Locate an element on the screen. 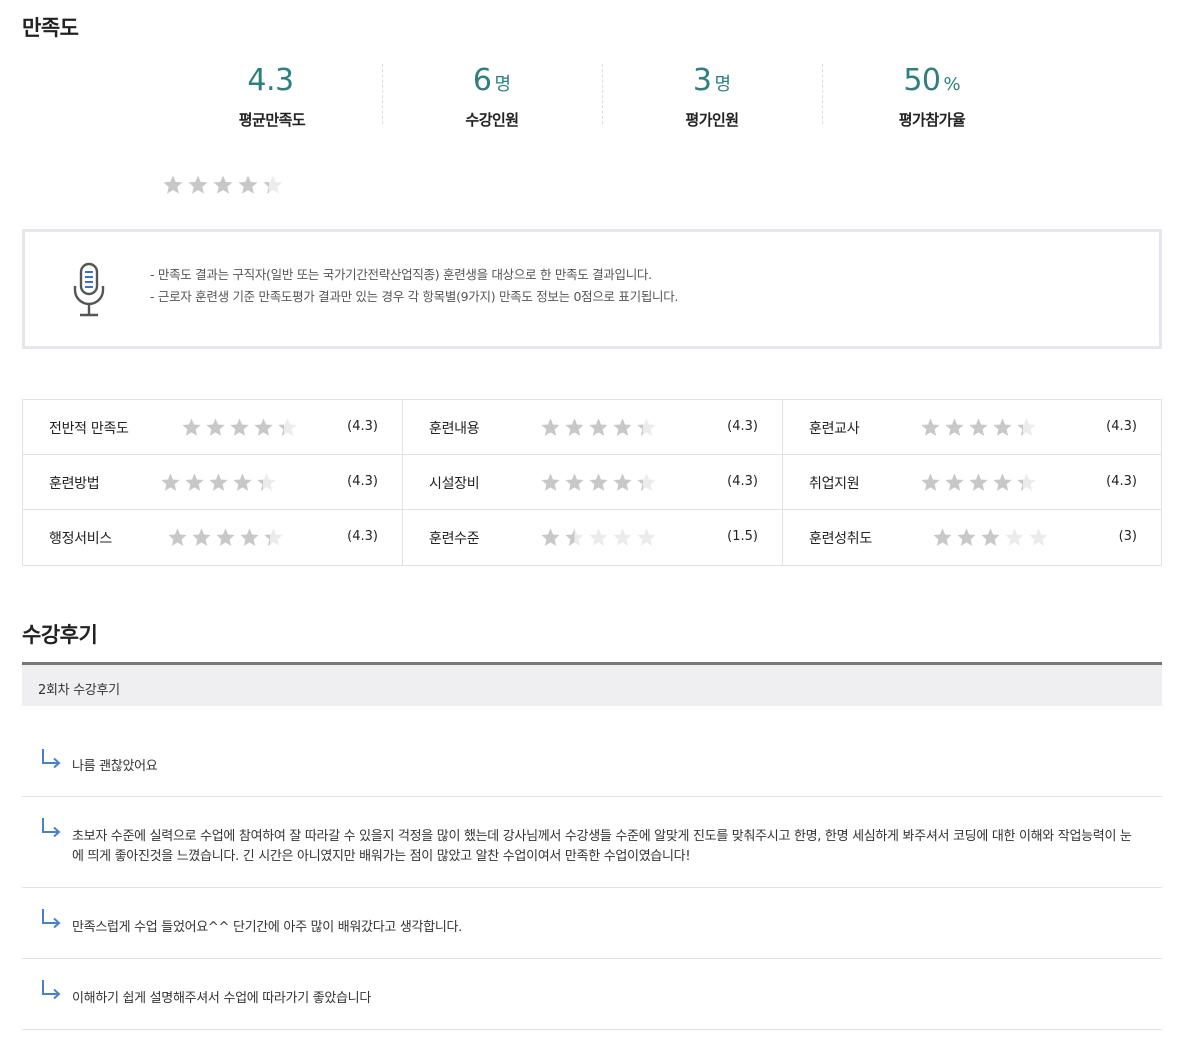 The width and height of the screenshot is (1180, 1042). rating-label: 전반적 만족도 is located at coordinates (89, 429).